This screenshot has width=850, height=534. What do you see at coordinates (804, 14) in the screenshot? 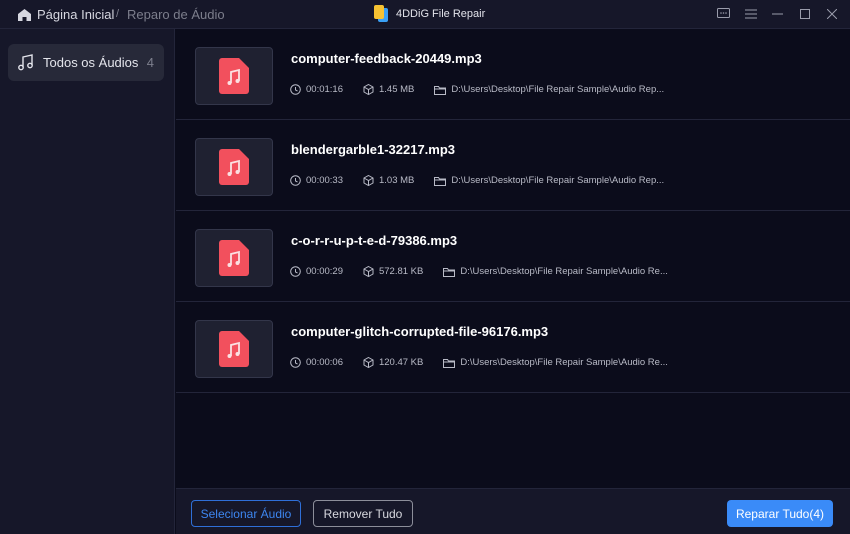
I see `maximize-icon` at bounding box center [804, 14].